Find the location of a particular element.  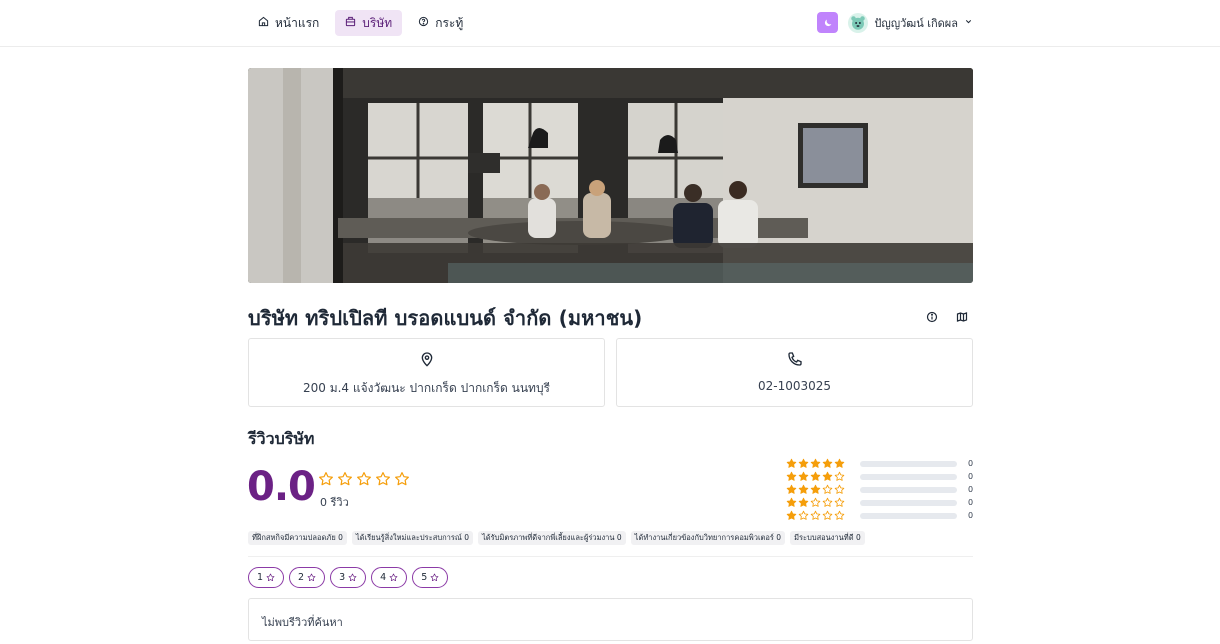

company-phone: 02-1003025 is located at coordinates (794, 386).